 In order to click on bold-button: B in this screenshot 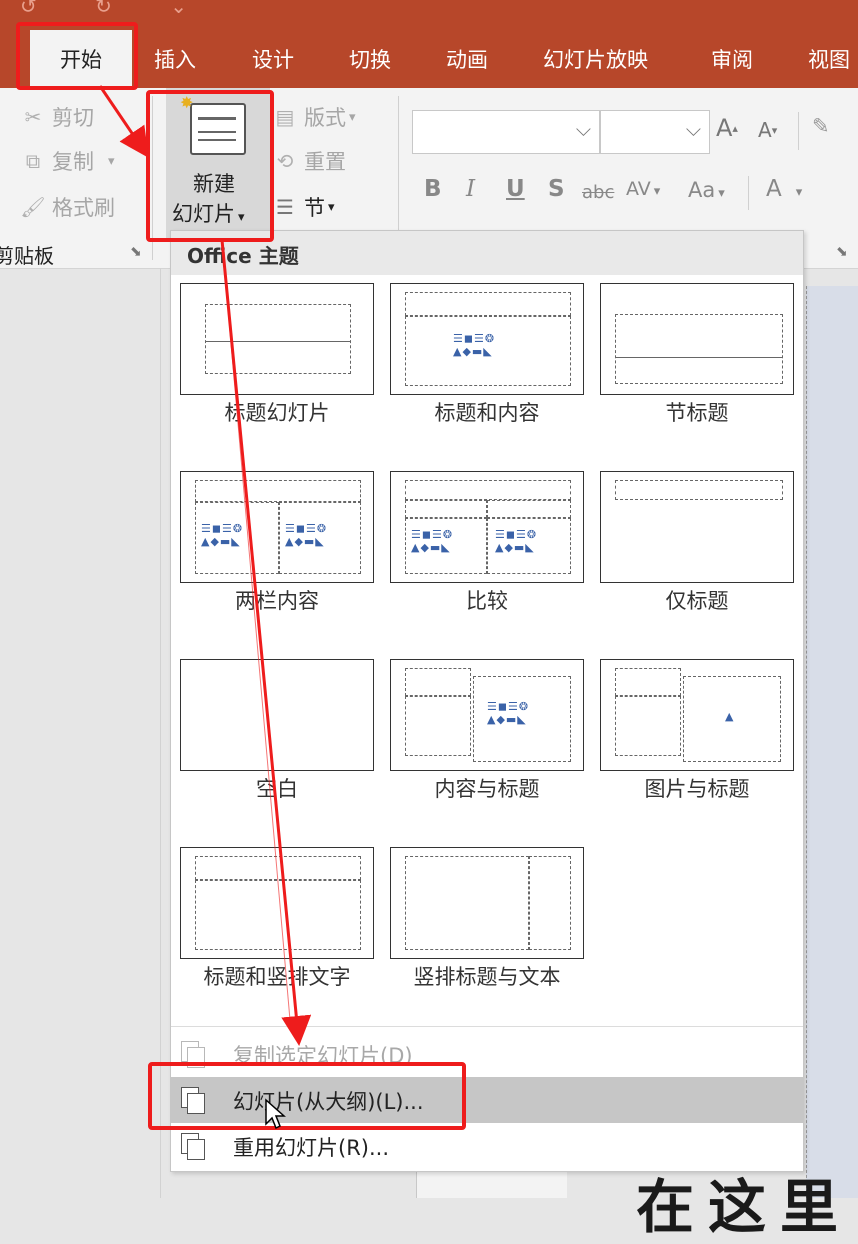, I will do `click(433, 189)`.